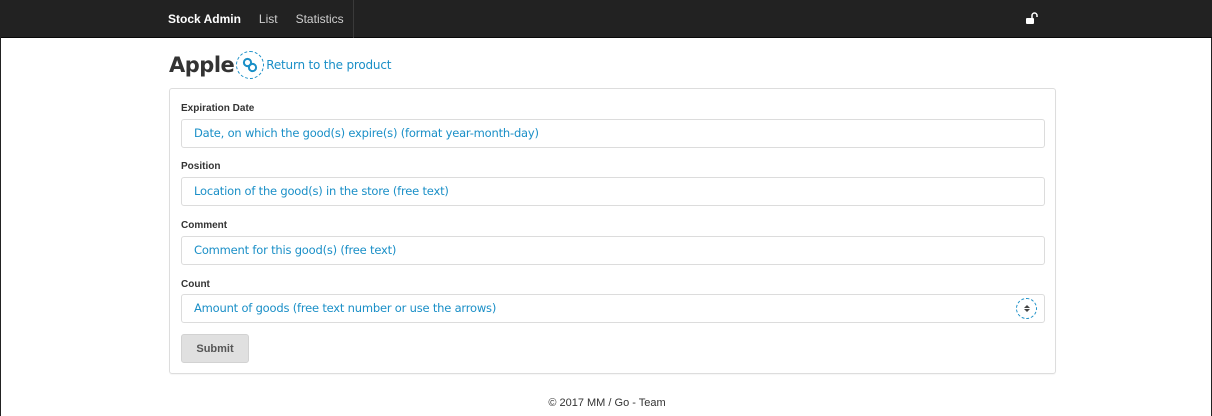 Image resolution: width=1212 pixels, height=416 pixels. I want to click on spinner-down-icon, so click(1026, 310).